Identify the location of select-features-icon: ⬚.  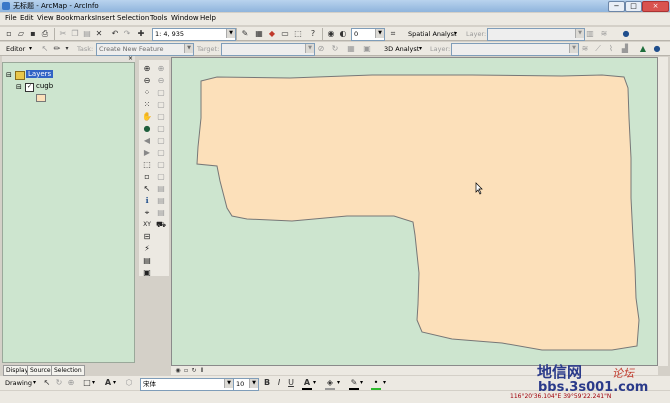
(147, 165).